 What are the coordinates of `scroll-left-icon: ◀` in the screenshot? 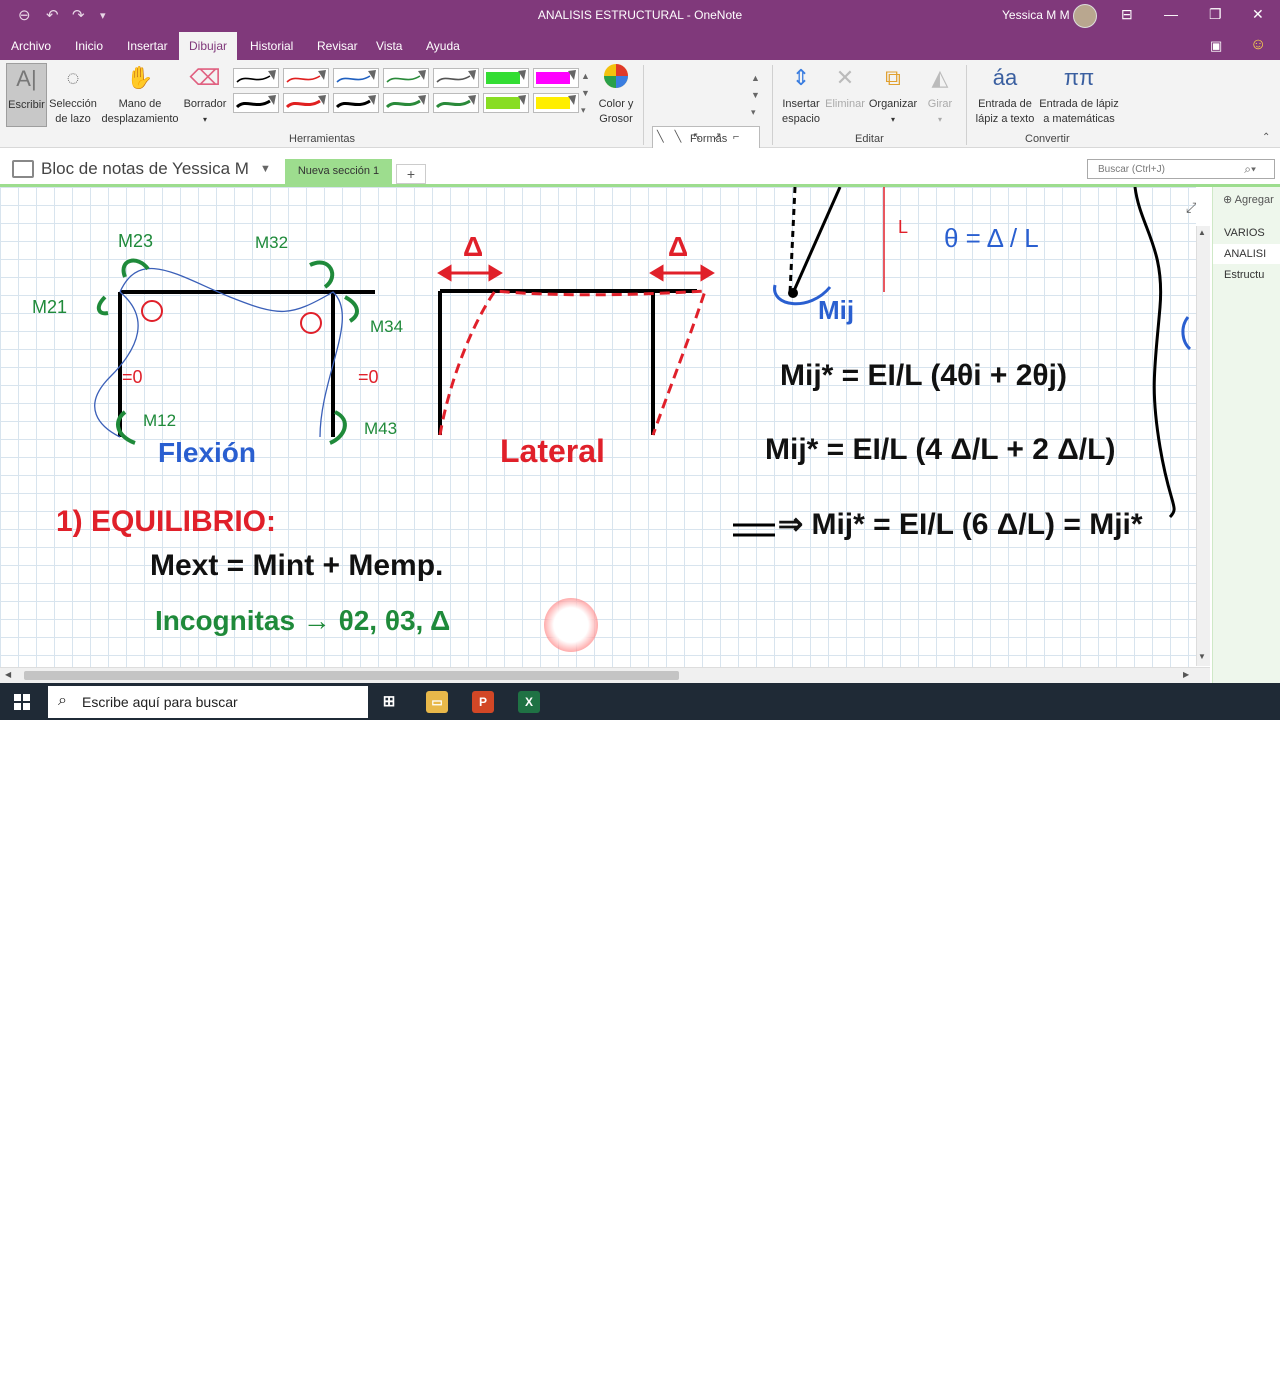 It's located at (8, 674).